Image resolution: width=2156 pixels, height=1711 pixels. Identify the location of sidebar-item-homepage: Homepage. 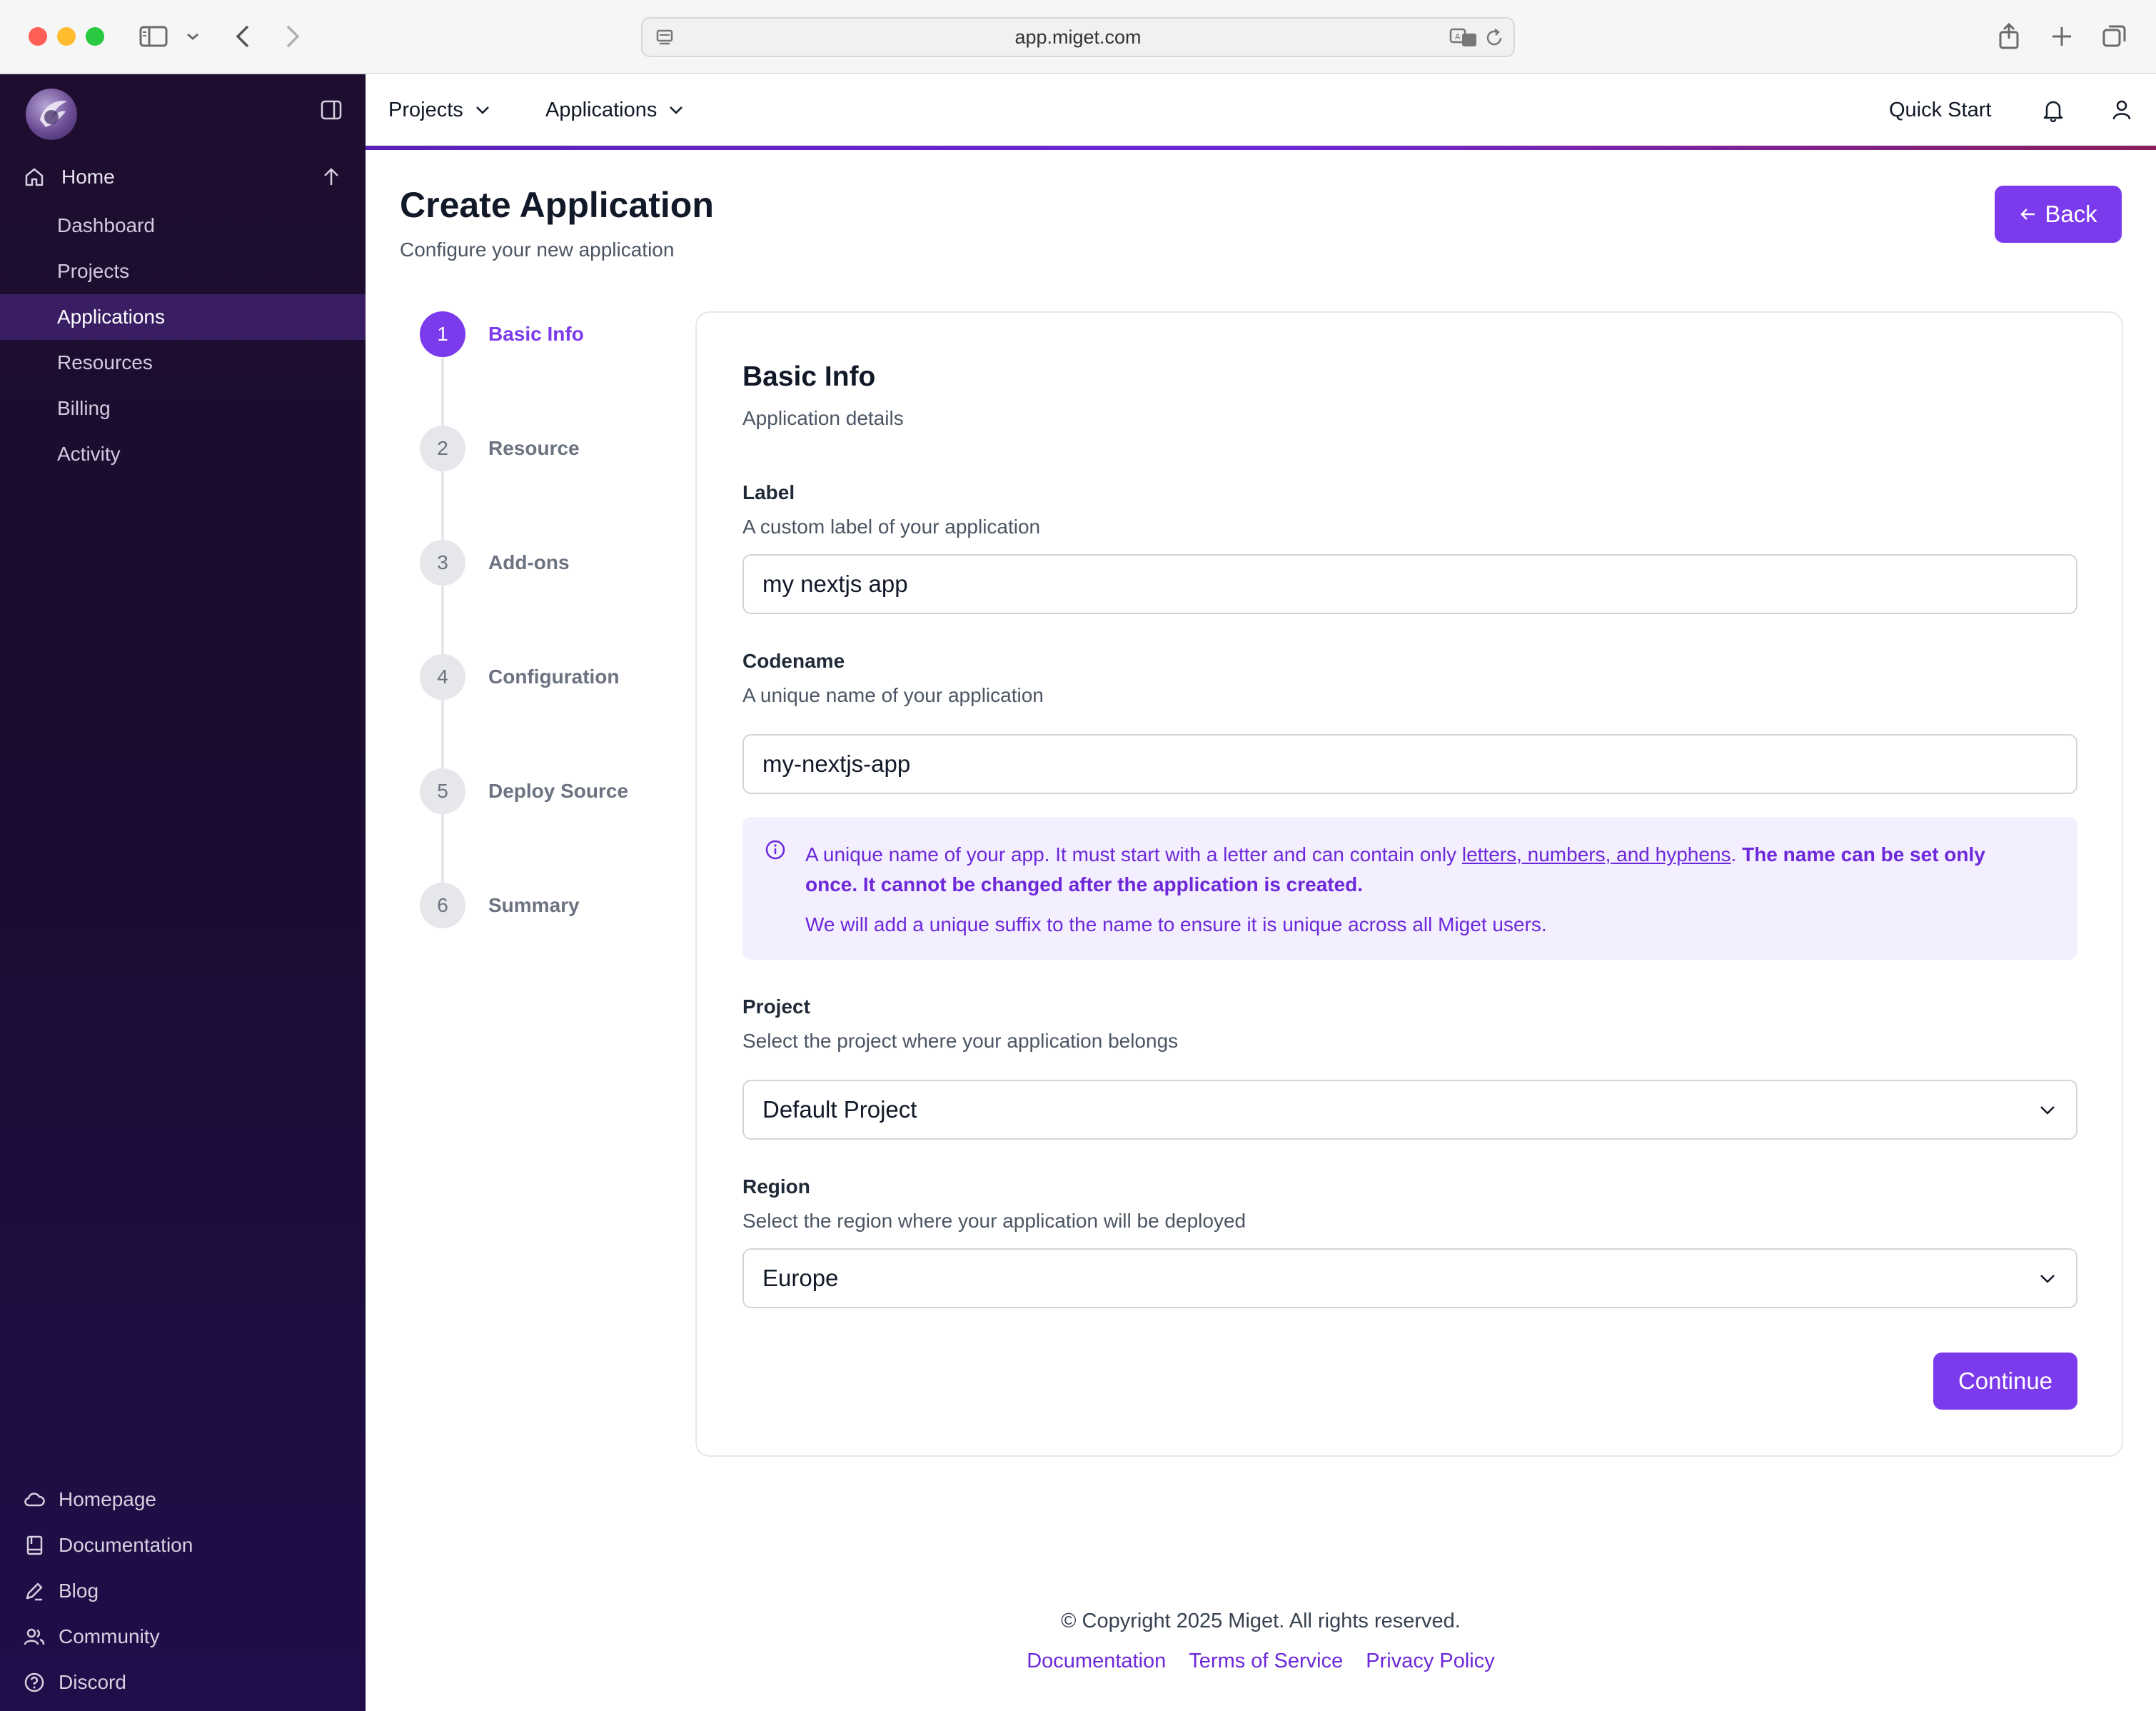
(183, 1500).